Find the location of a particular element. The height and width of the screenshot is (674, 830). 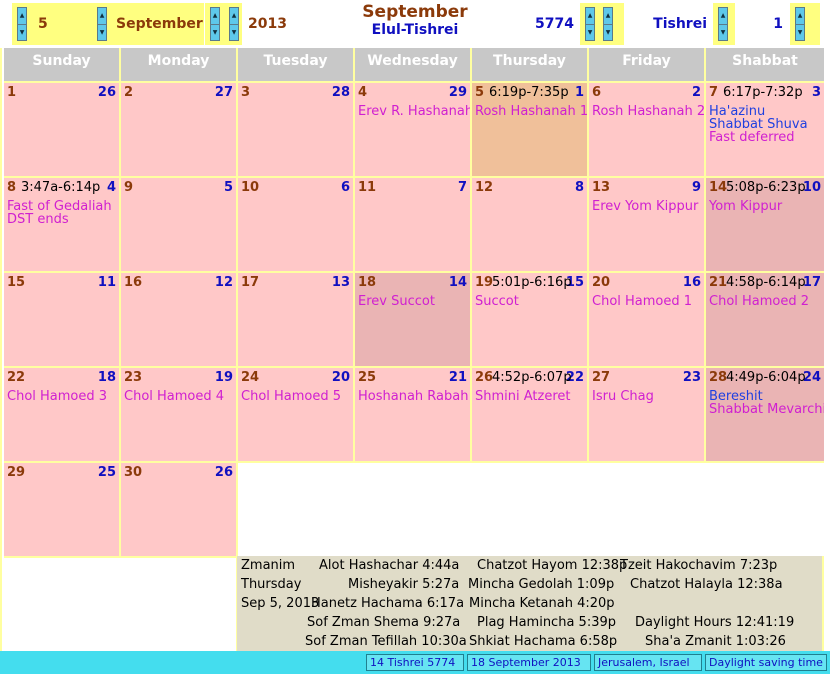

hebrew-day-number: 26 is located at coordinates (106, 92).